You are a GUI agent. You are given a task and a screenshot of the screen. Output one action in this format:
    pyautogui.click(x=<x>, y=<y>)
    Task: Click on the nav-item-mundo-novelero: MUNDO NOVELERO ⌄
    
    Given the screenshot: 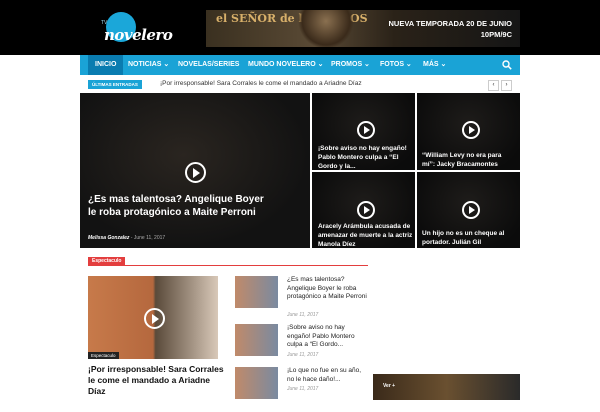 What is the action you would take?
    pyautogui.click(x=285, y=65)
    